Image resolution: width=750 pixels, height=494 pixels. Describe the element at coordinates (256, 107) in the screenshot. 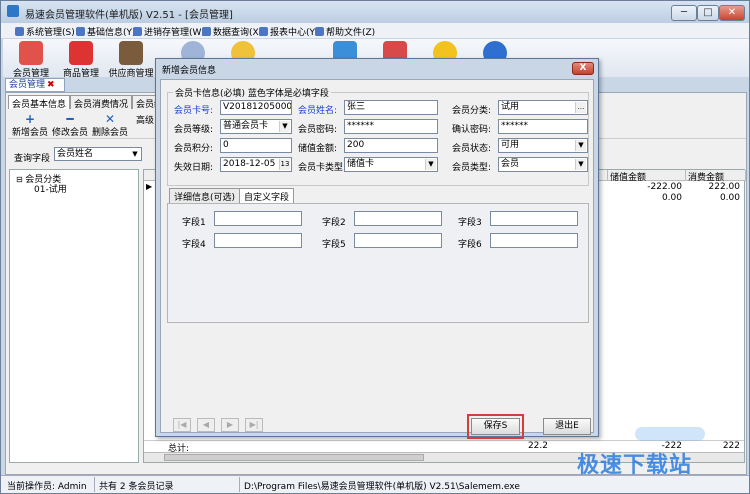

I see `card-no-input: V201812050001` at that location.